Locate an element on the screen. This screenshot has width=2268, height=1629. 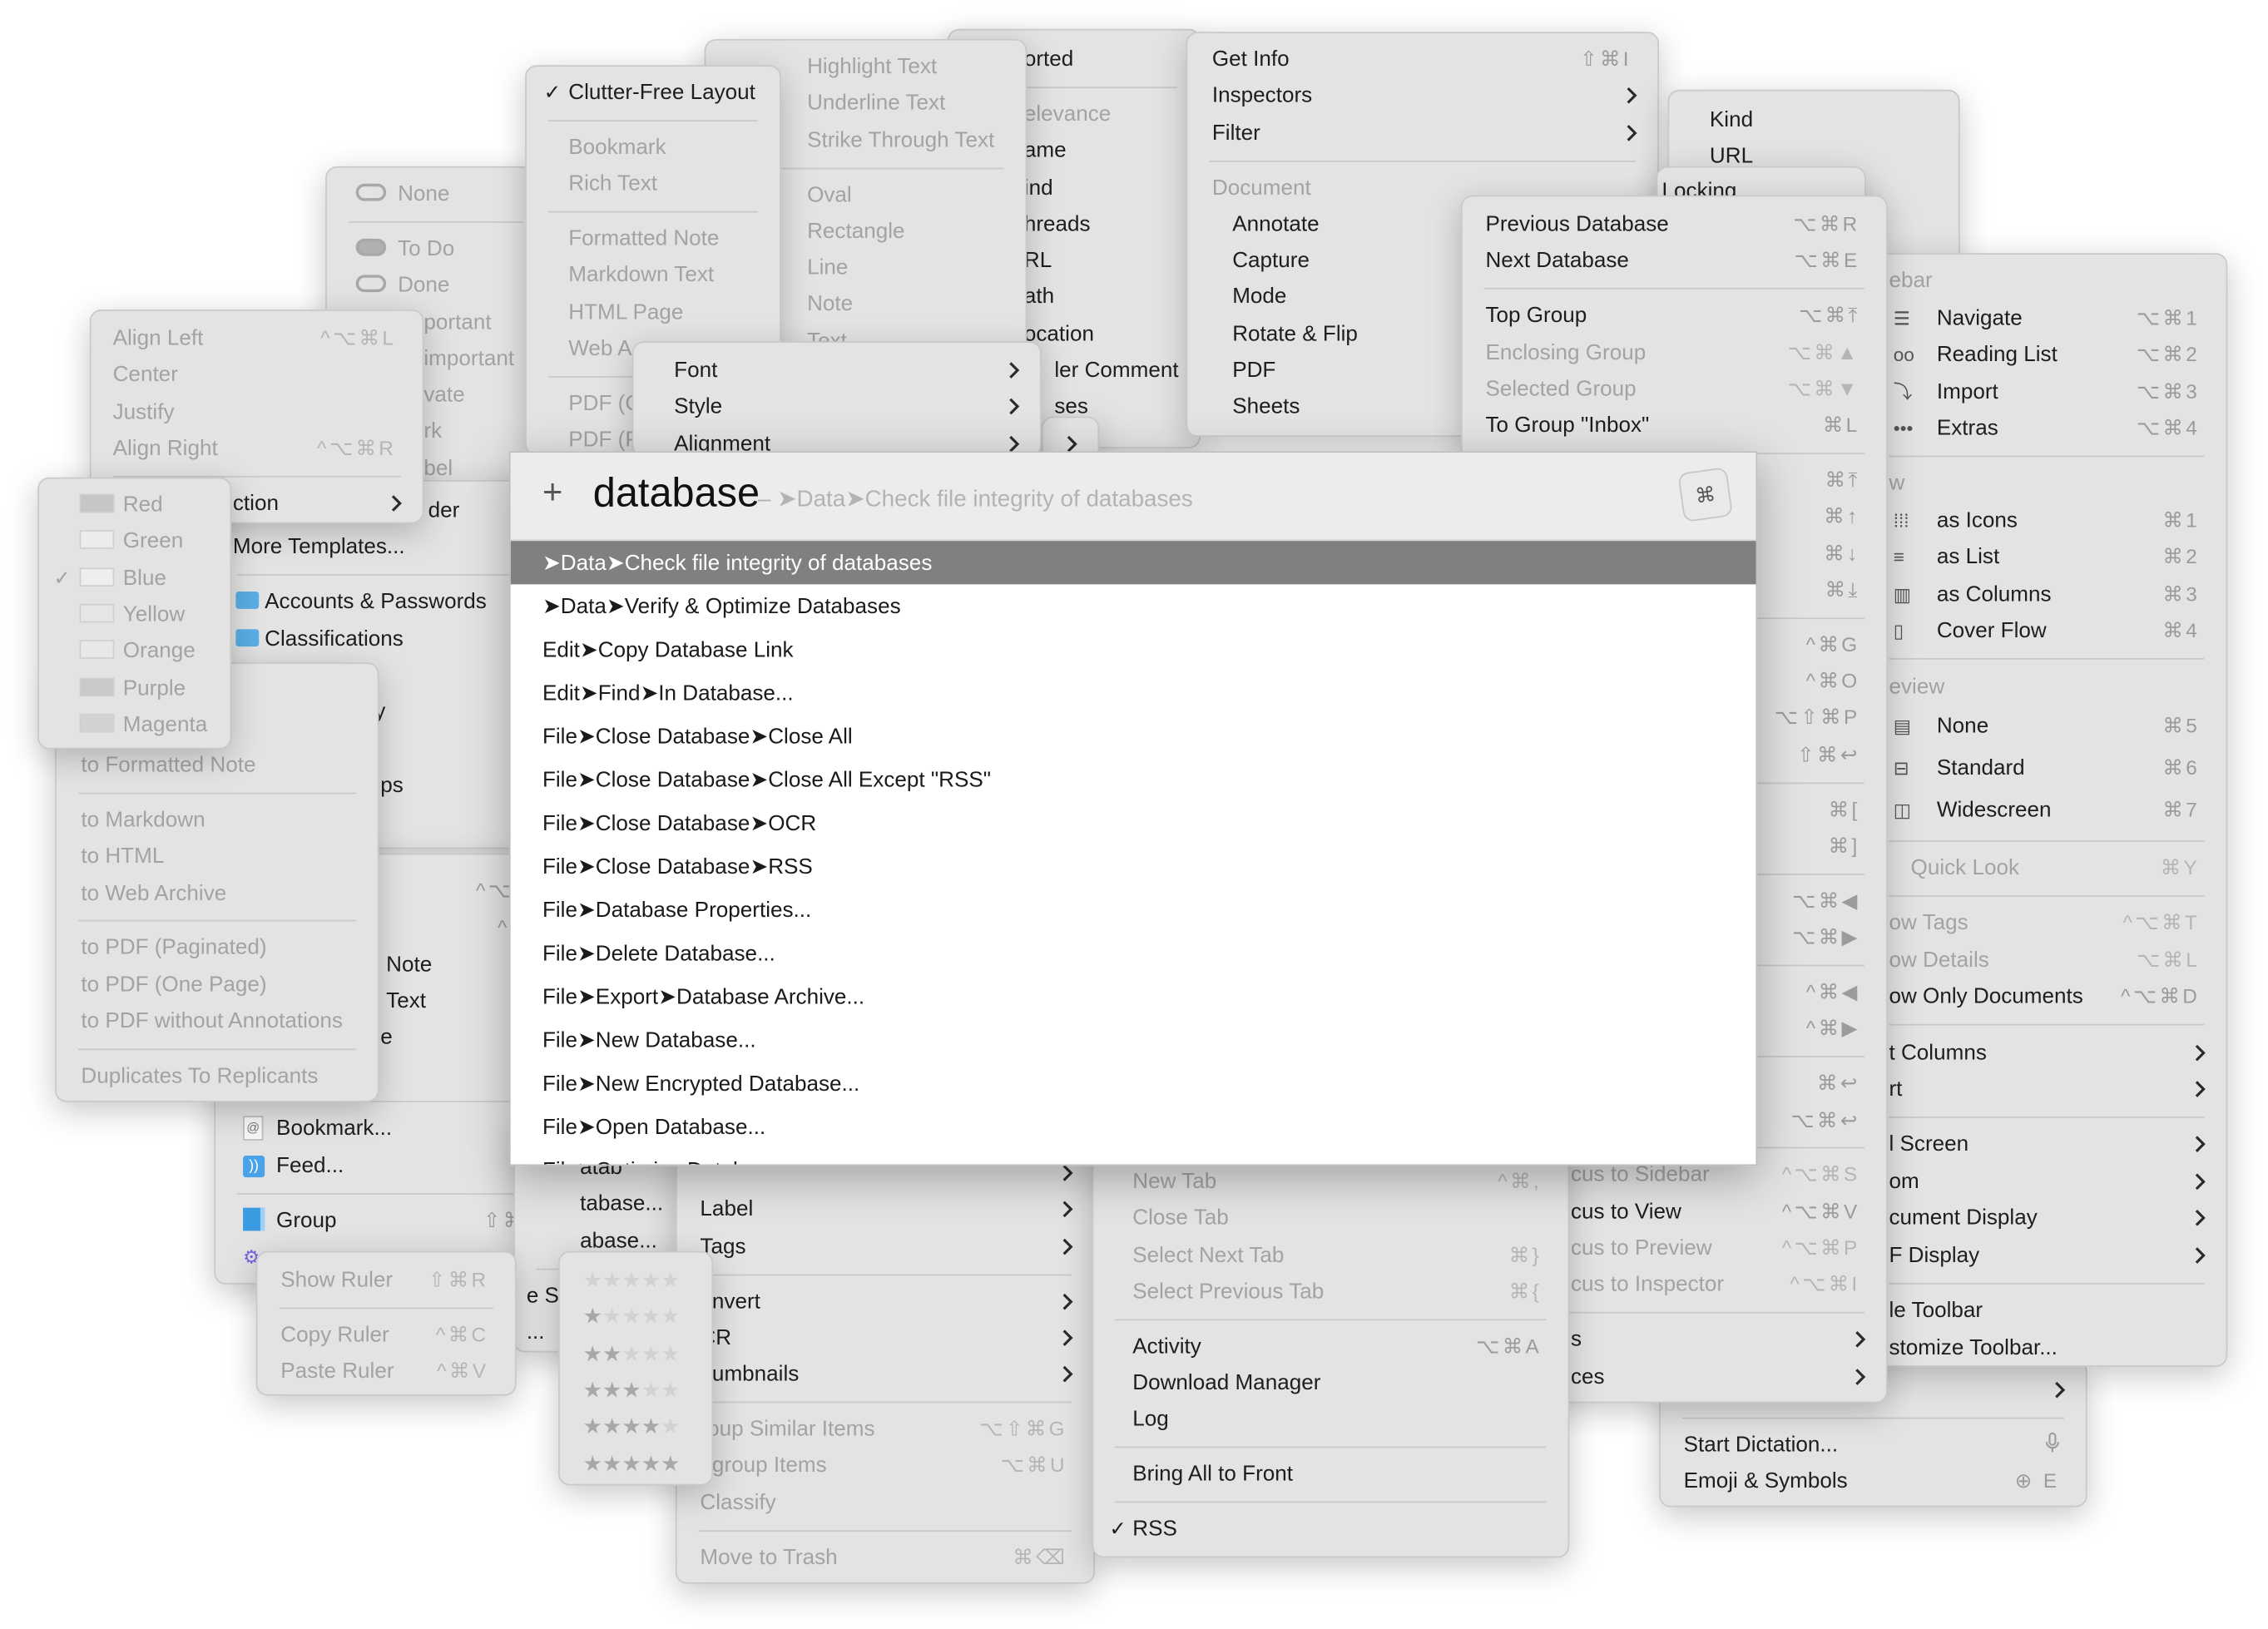
shortcut-label: ⌘7 is located at coordinates (2181, 809).